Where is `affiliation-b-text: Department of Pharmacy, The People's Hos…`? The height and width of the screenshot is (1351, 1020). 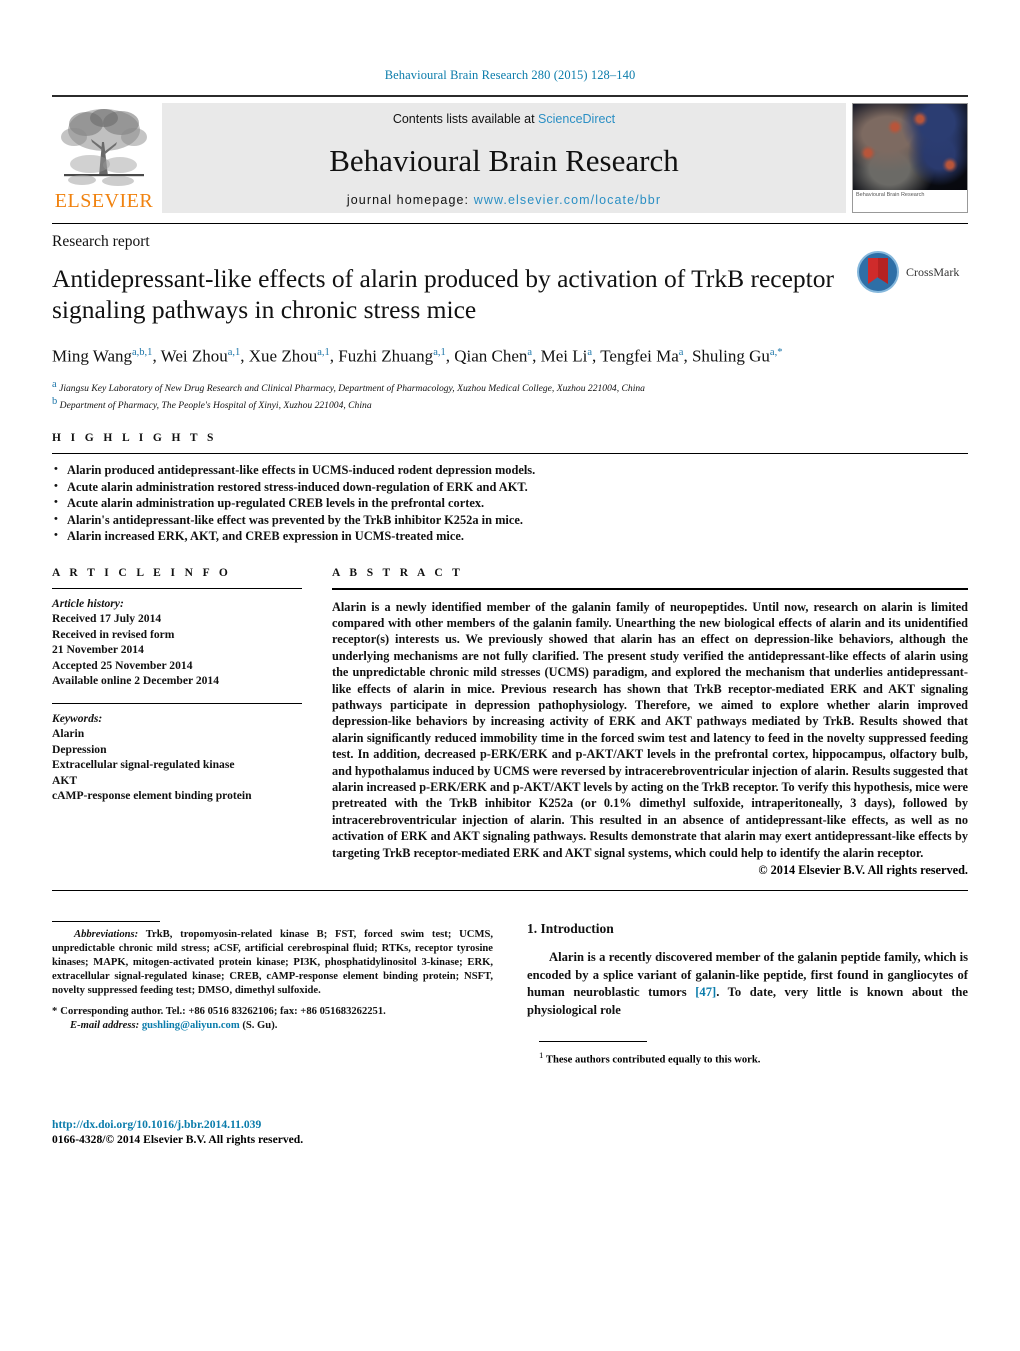 affiliation-b-text: Department of Pharmacy, The People's Hos… is located at coordinates (215, 406).